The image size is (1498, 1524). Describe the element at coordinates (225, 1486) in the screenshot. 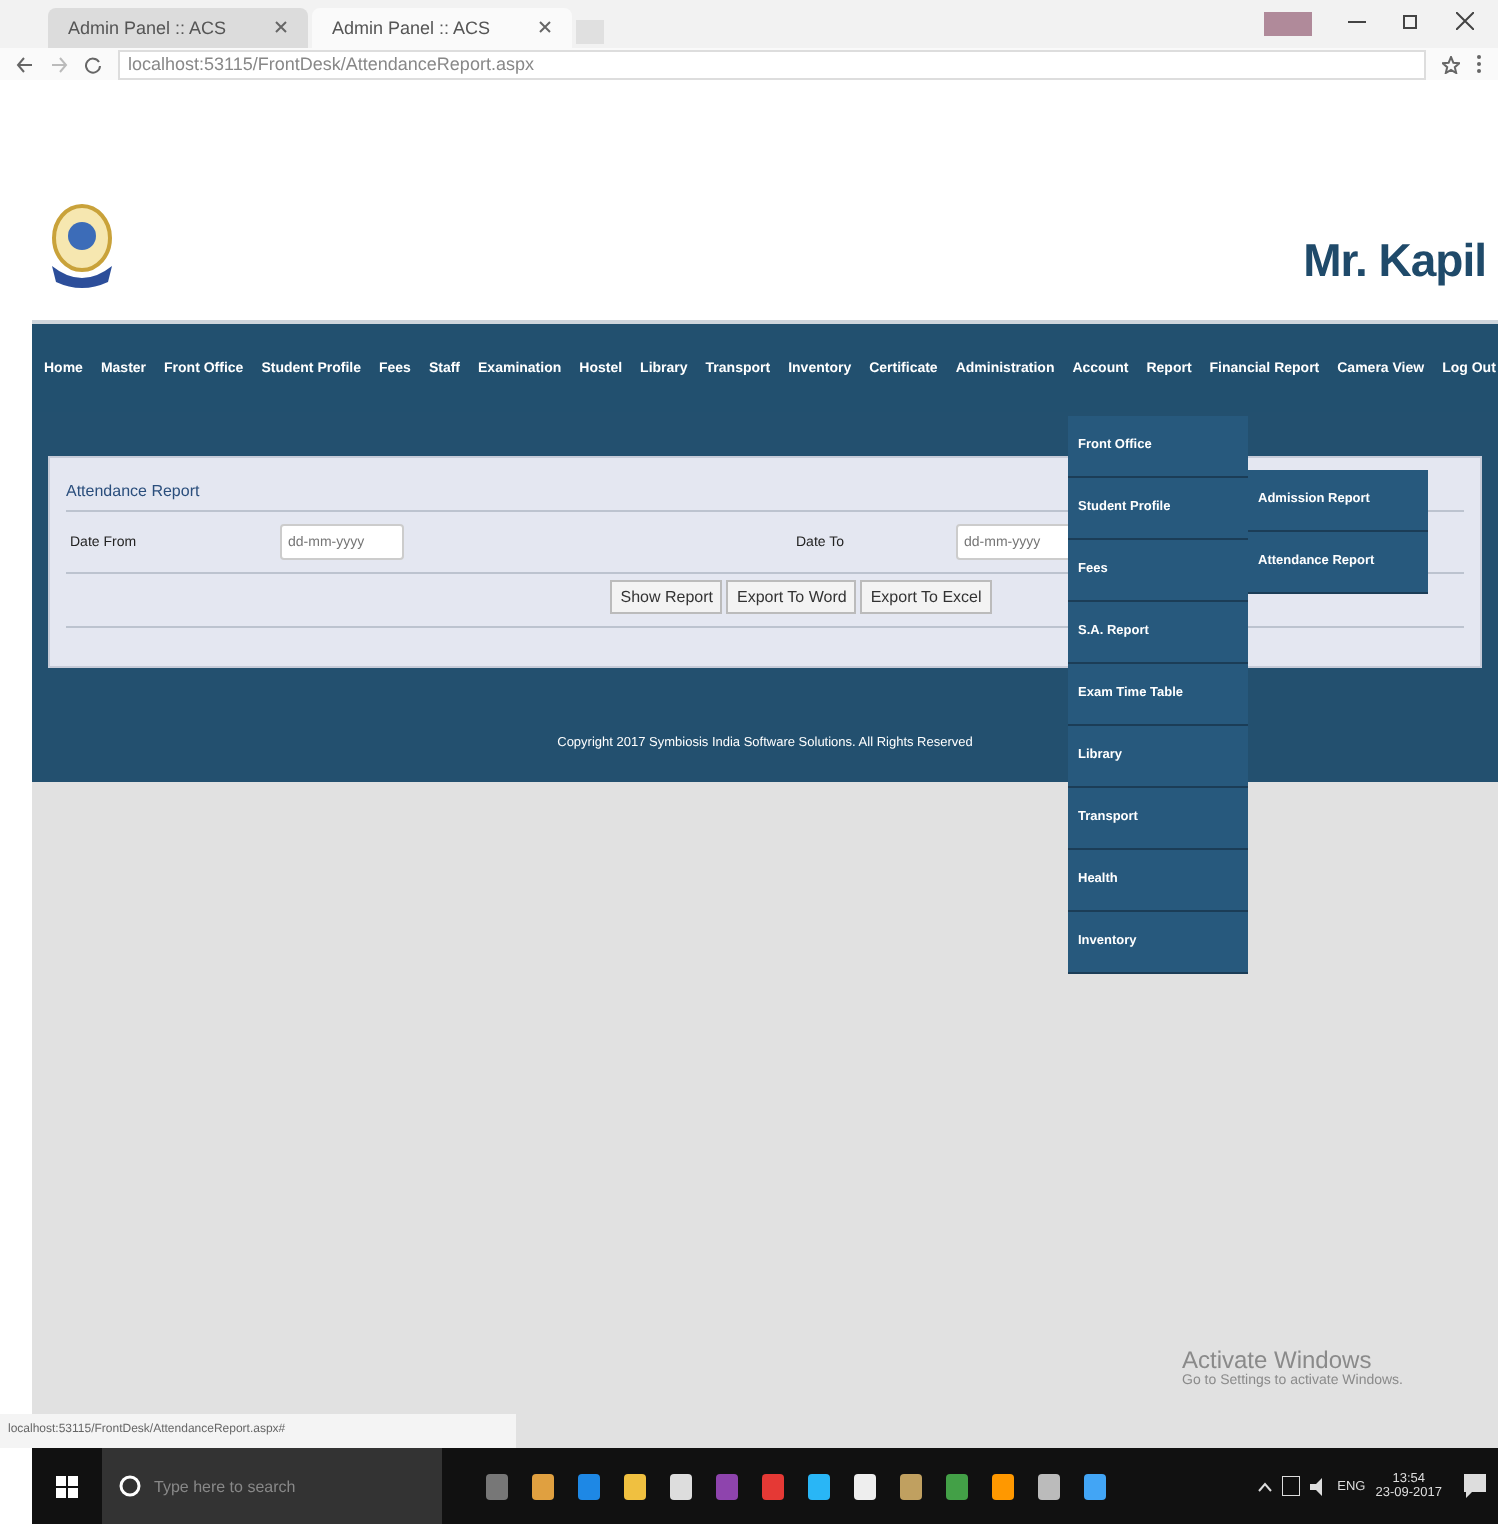

I see `search-placeholder: Type here to search` at that location.